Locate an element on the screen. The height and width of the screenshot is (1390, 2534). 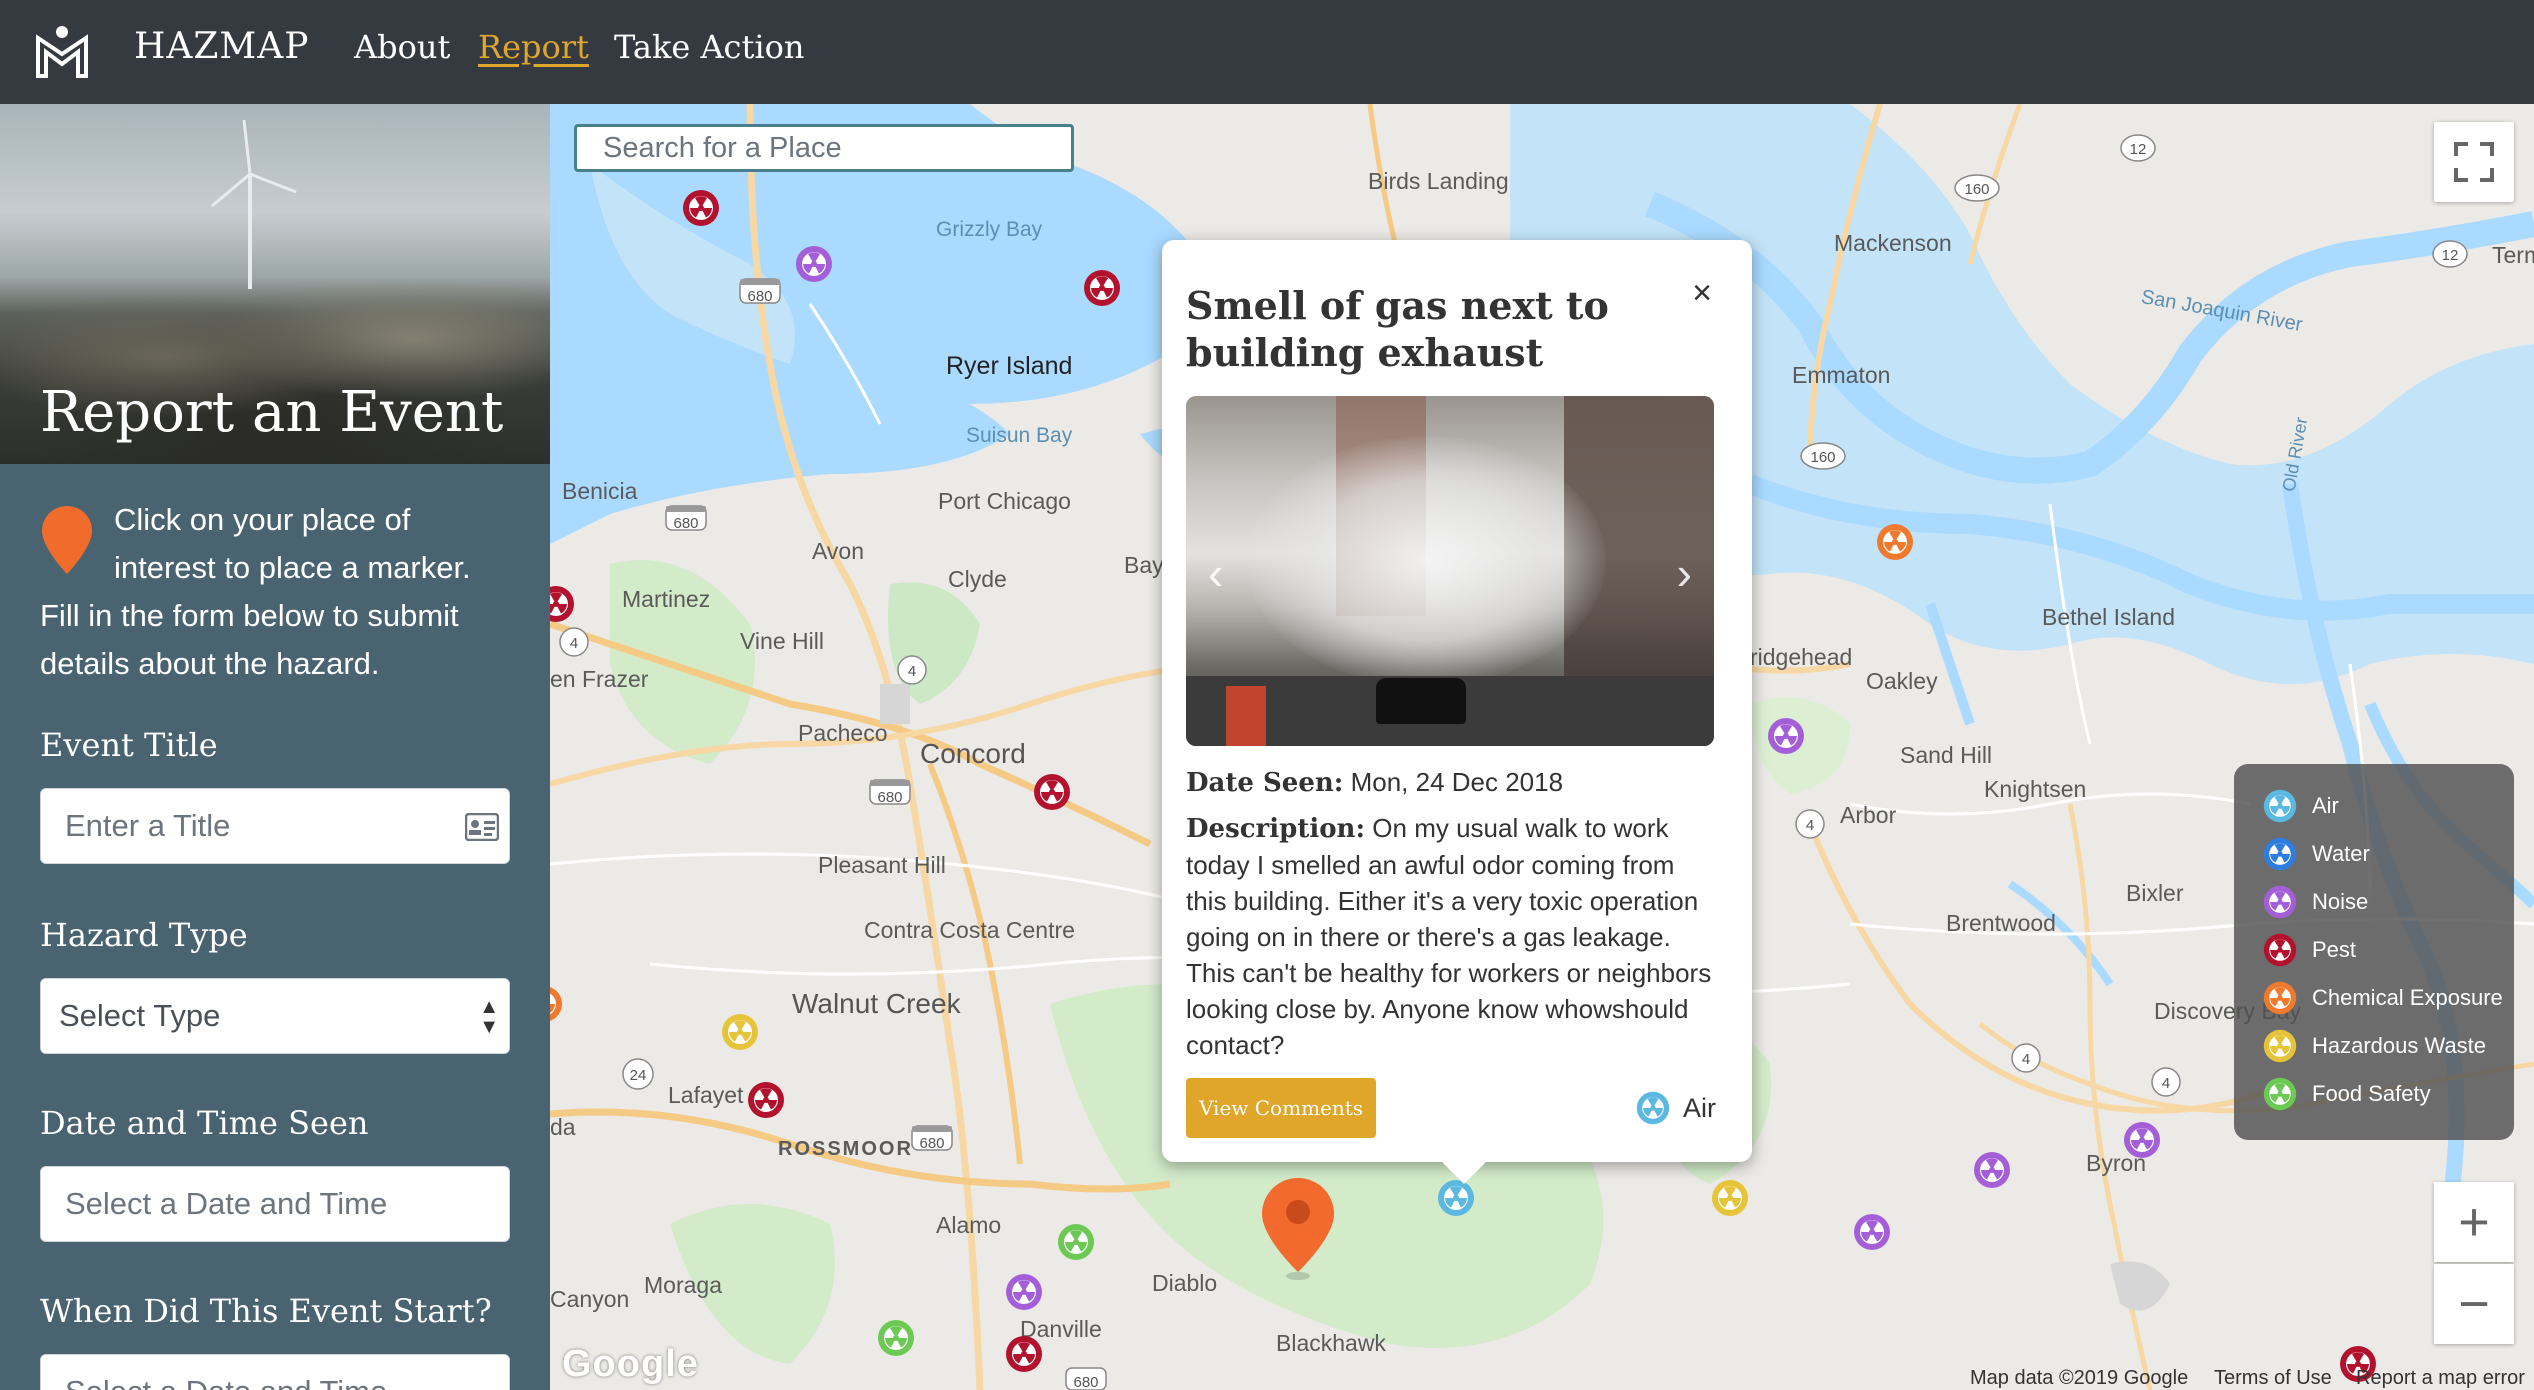
nav-link-about: About is located at coordinates (402, 47).